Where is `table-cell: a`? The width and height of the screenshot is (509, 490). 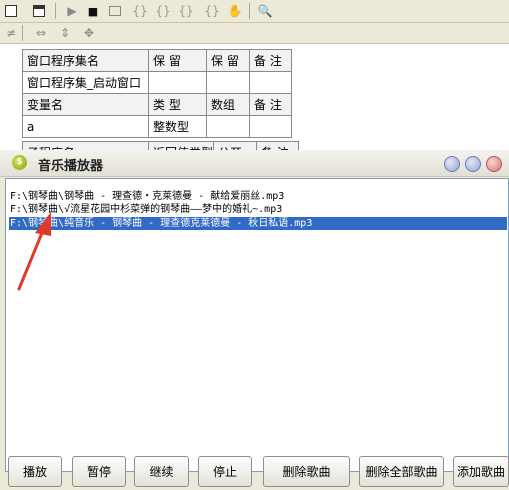 table-cell: a is located at coordinates (85, 126).